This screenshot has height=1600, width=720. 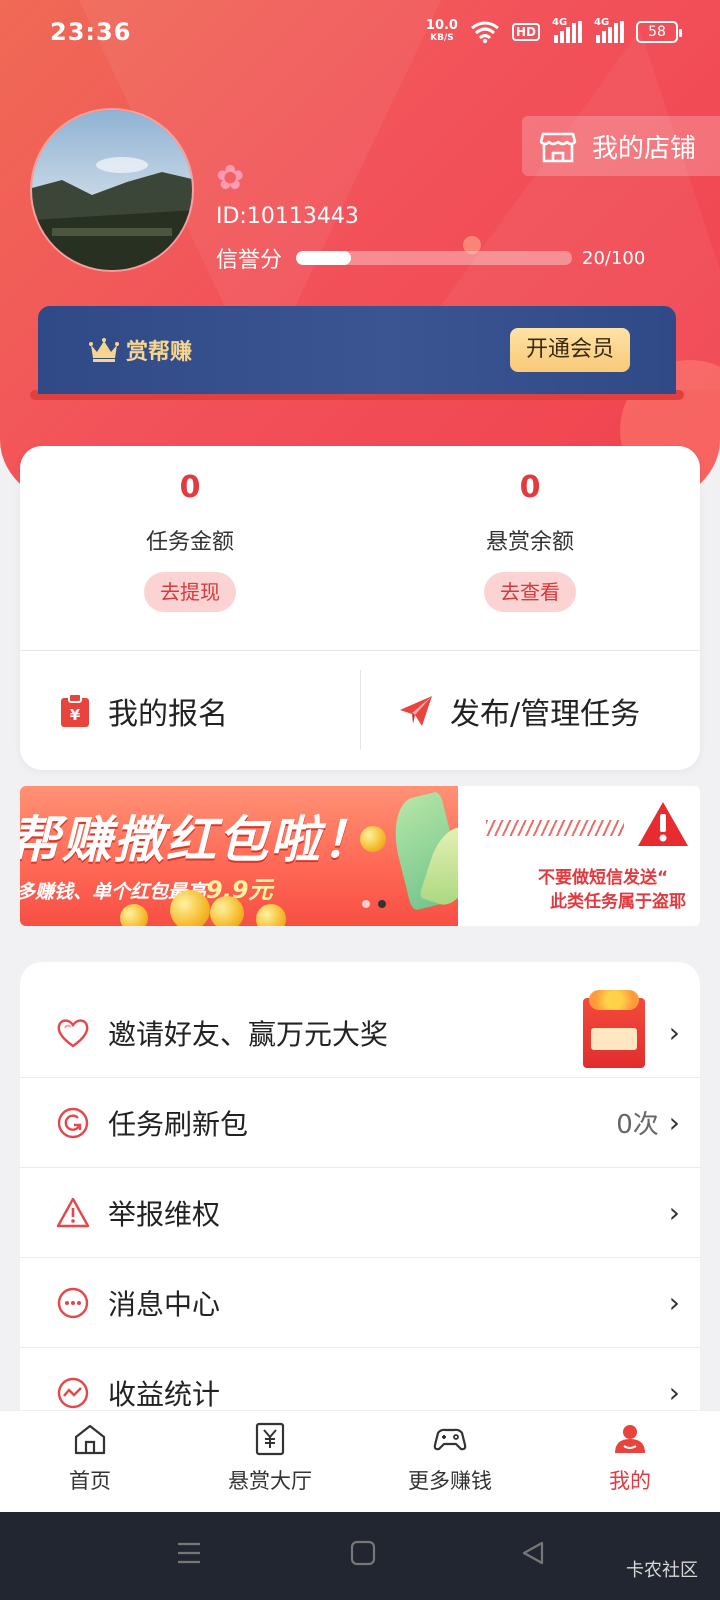 What do you see at coordinates (270, 1481) in the screenshot?
I see `tab-label: 悬赏大厅` at bounding box center [270, 1481].